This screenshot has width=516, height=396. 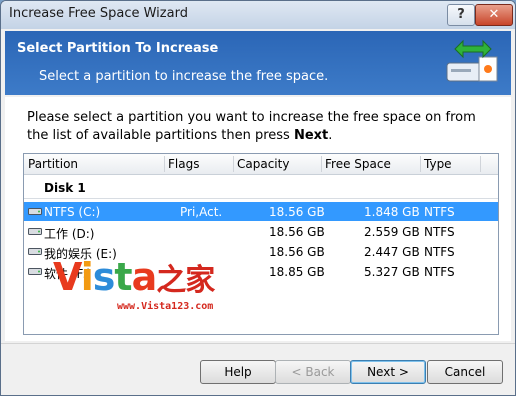 I want to click on watermark-url: www.Vista123.com, so click(x=165, y=306).